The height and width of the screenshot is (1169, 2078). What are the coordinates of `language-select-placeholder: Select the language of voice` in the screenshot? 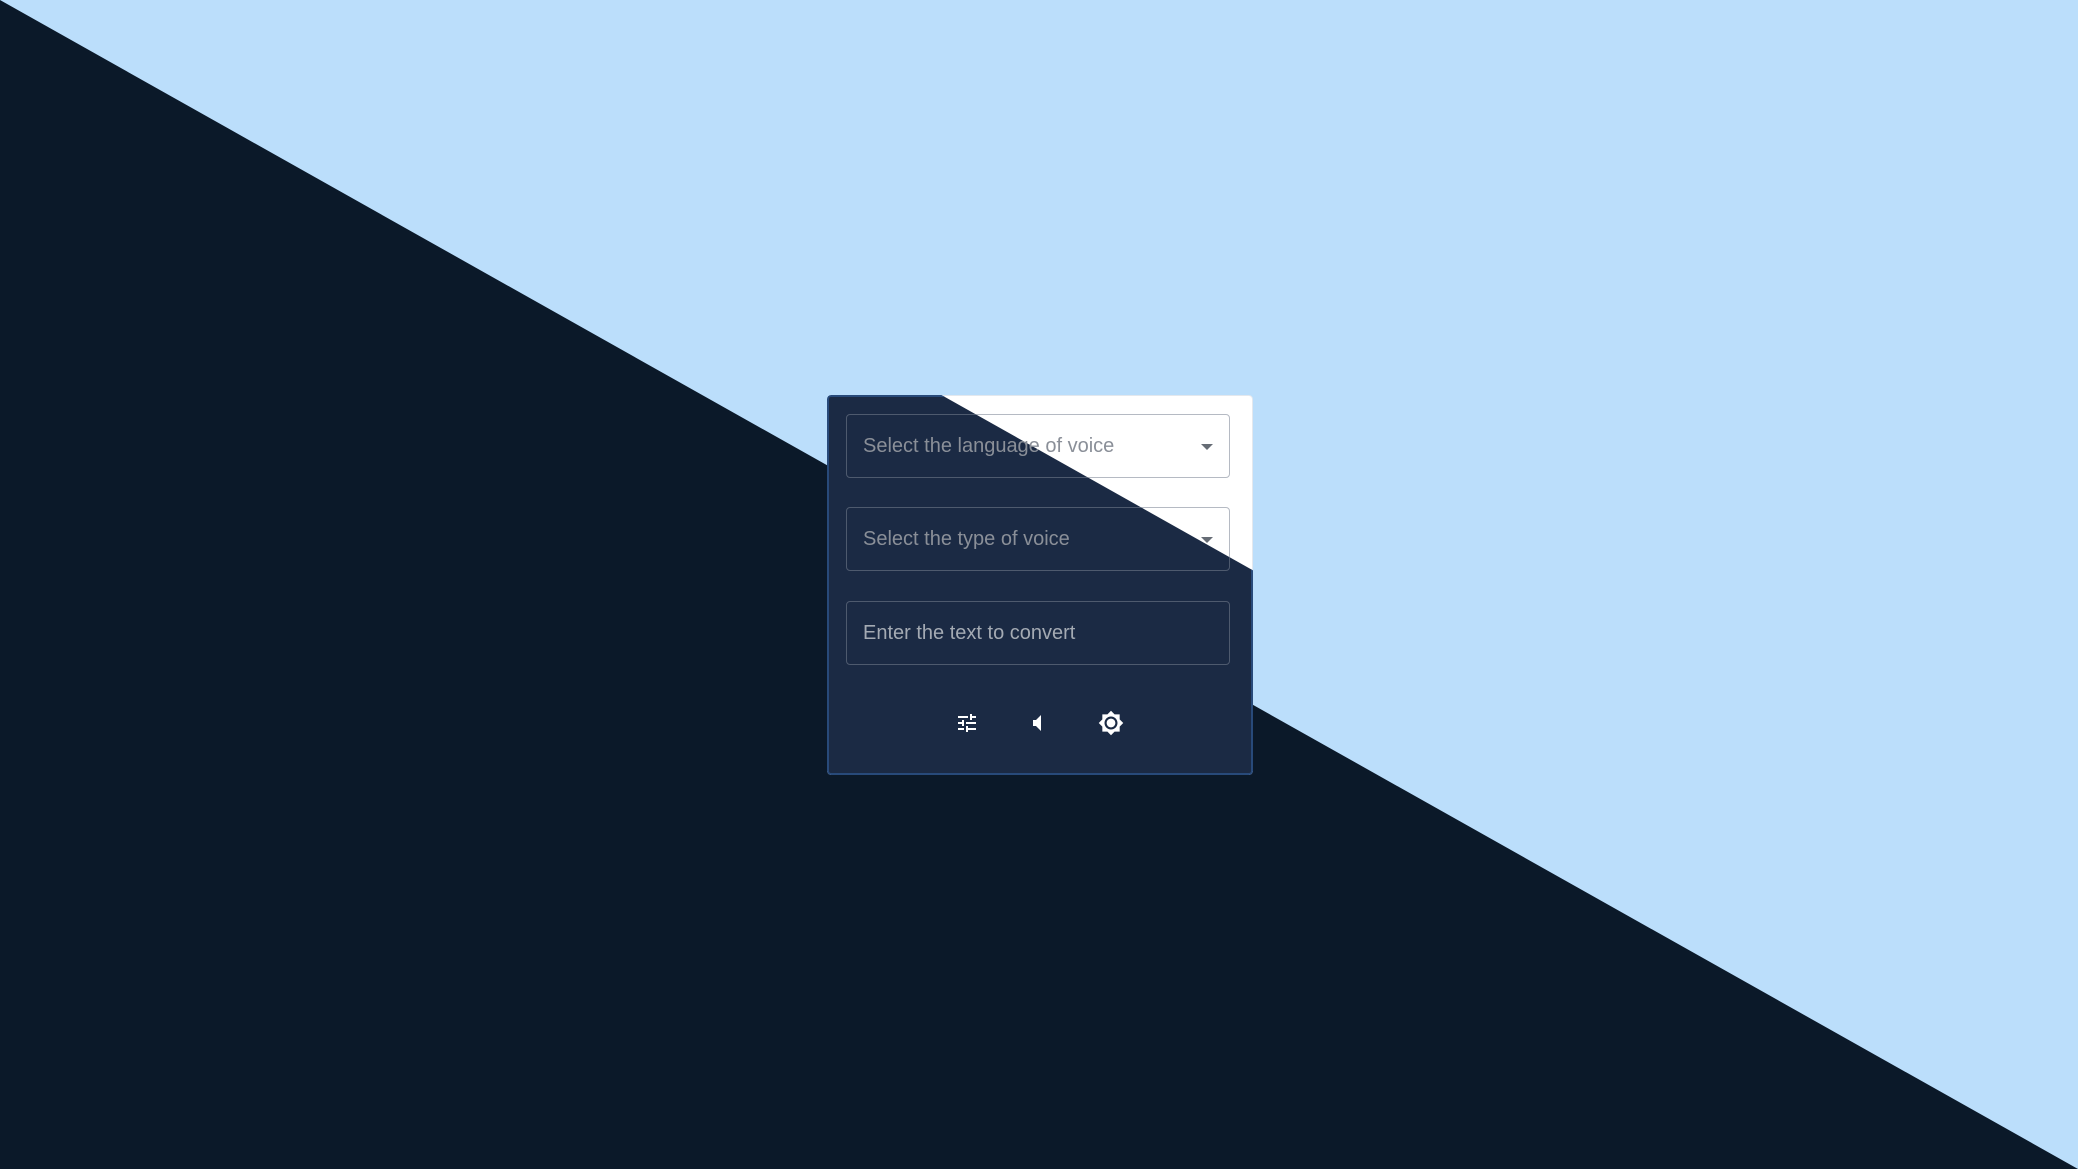 It's located at (989, 446).